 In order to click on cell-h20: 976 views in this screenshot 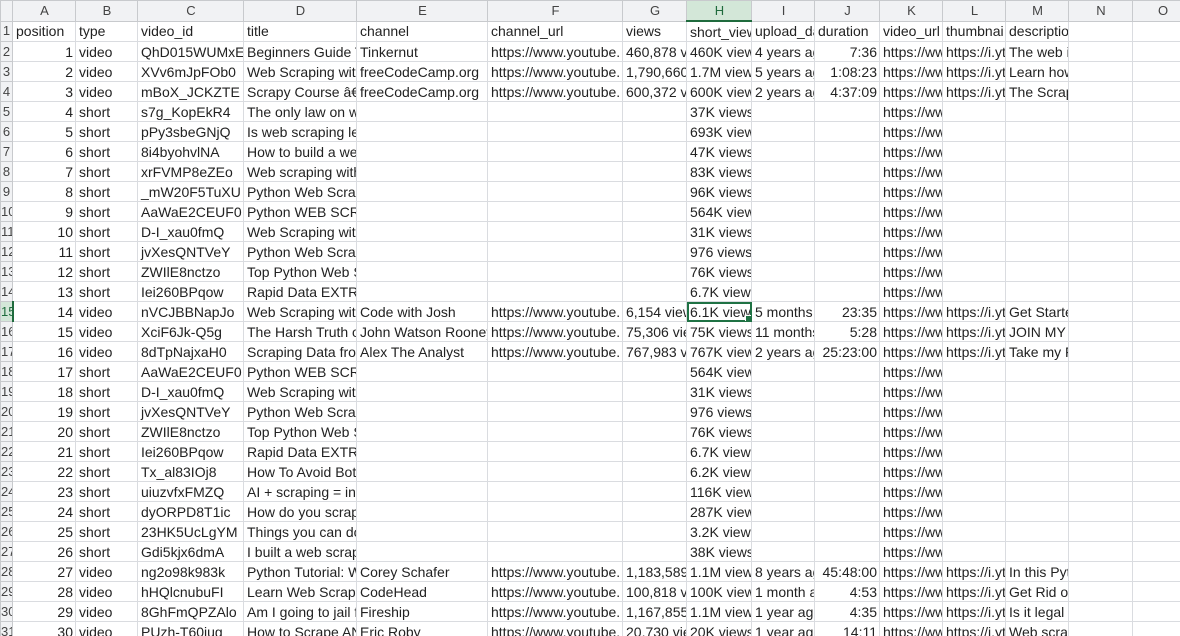, I will do `click(719, 411)`.